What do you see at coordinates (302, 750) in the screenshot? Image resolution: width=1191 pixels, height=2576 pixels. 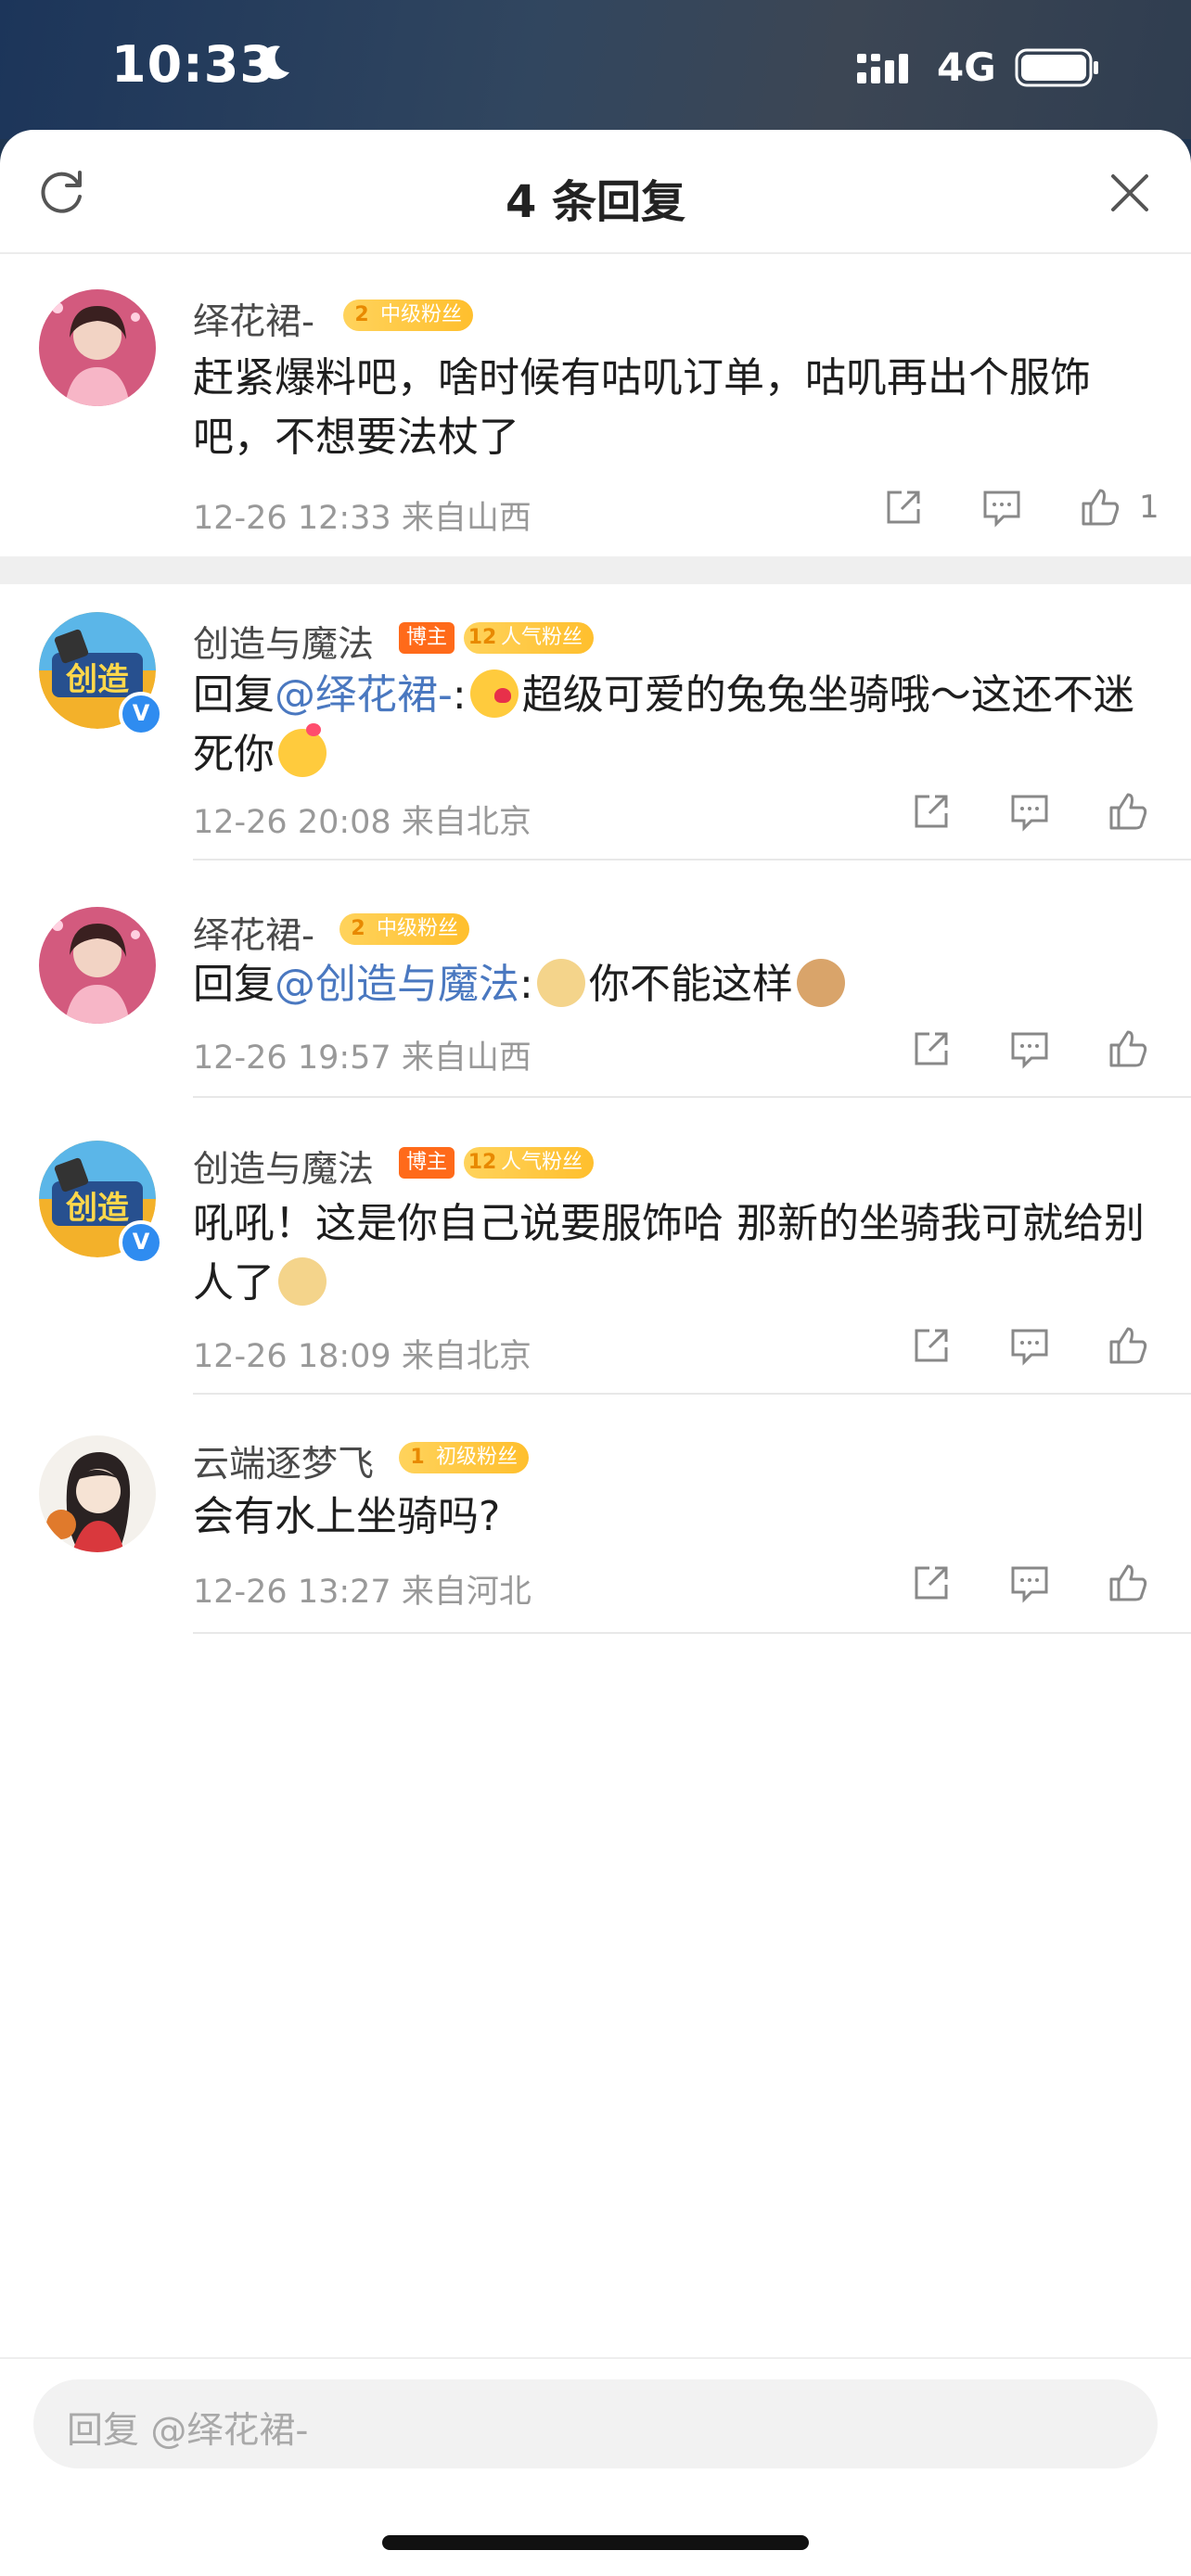 I see `love-emoji-icon` at bounding box center [302, 750].